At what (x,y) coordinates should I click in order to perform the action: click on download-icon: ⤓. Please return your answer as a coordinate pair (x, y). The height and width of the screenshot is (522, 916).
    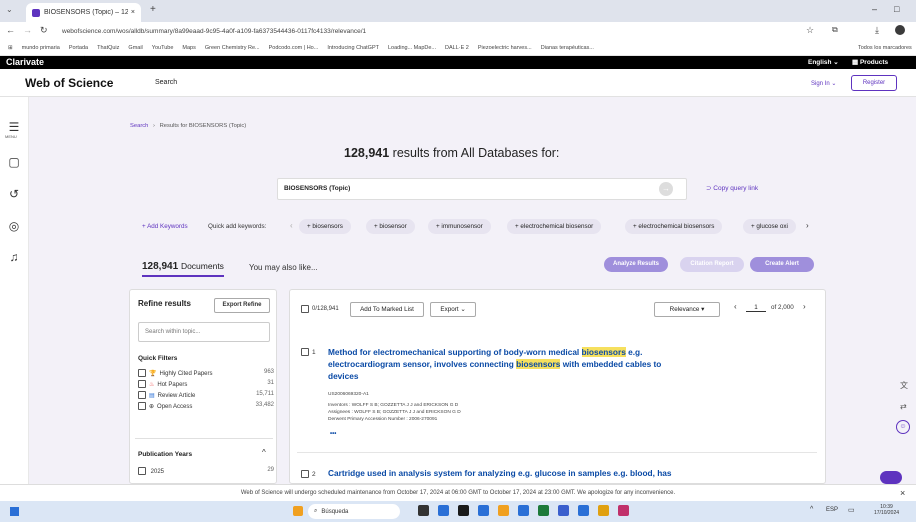
    Looking at the image, I should click on (877, 30).